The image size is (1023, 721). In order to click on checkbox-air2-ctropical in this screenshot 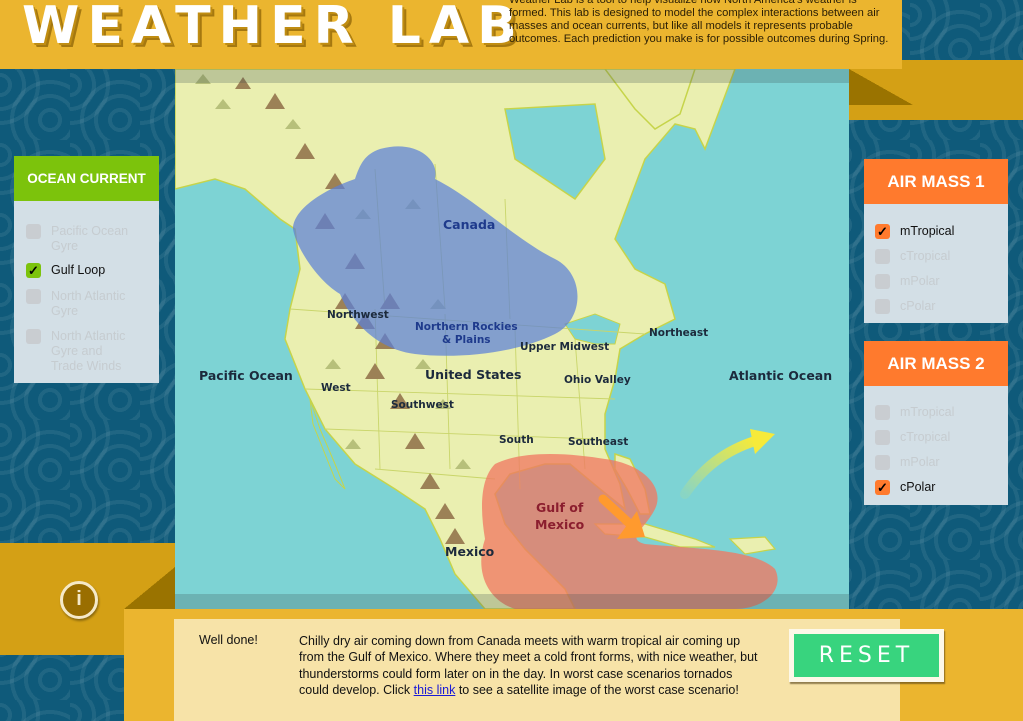, I will do `click(882, 437)`.